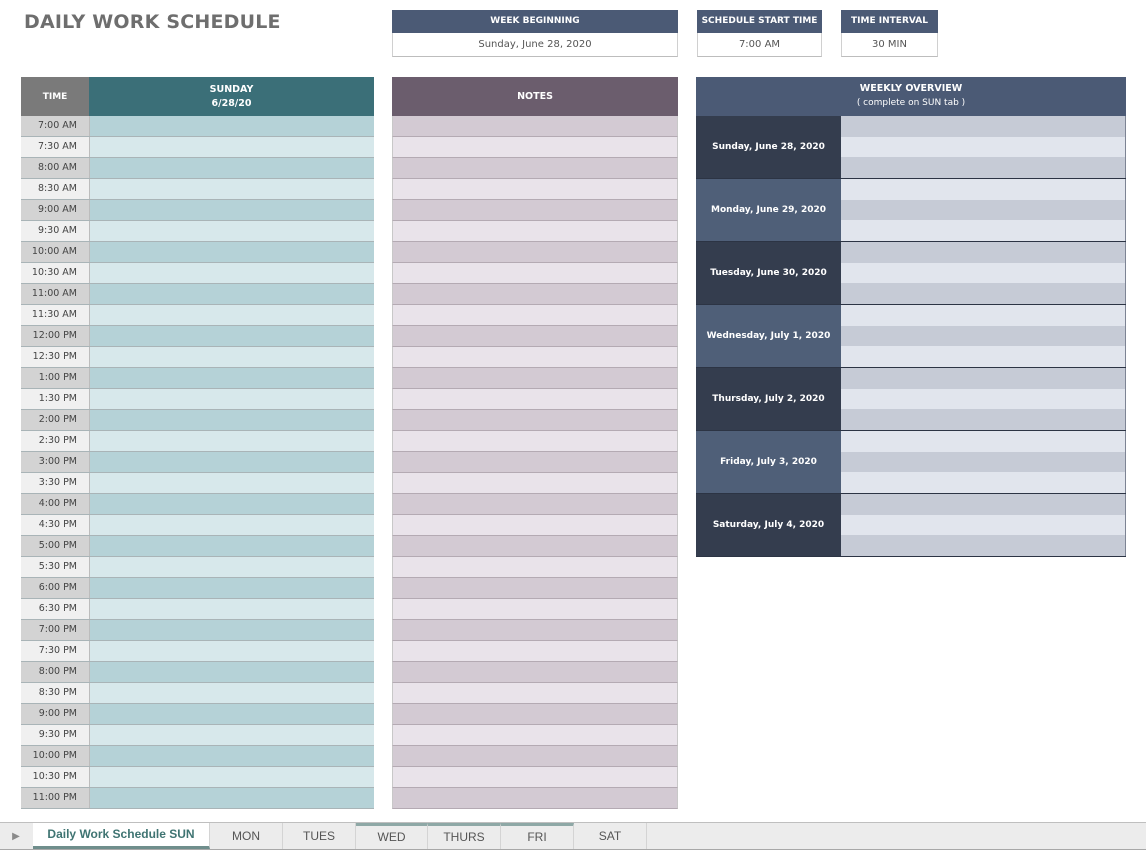  What do you see at coordinates (535, 45) in the screenshot?
I see `week-beginning-value: Sunday, June 28, 2020` at bounding box center [535, 45].